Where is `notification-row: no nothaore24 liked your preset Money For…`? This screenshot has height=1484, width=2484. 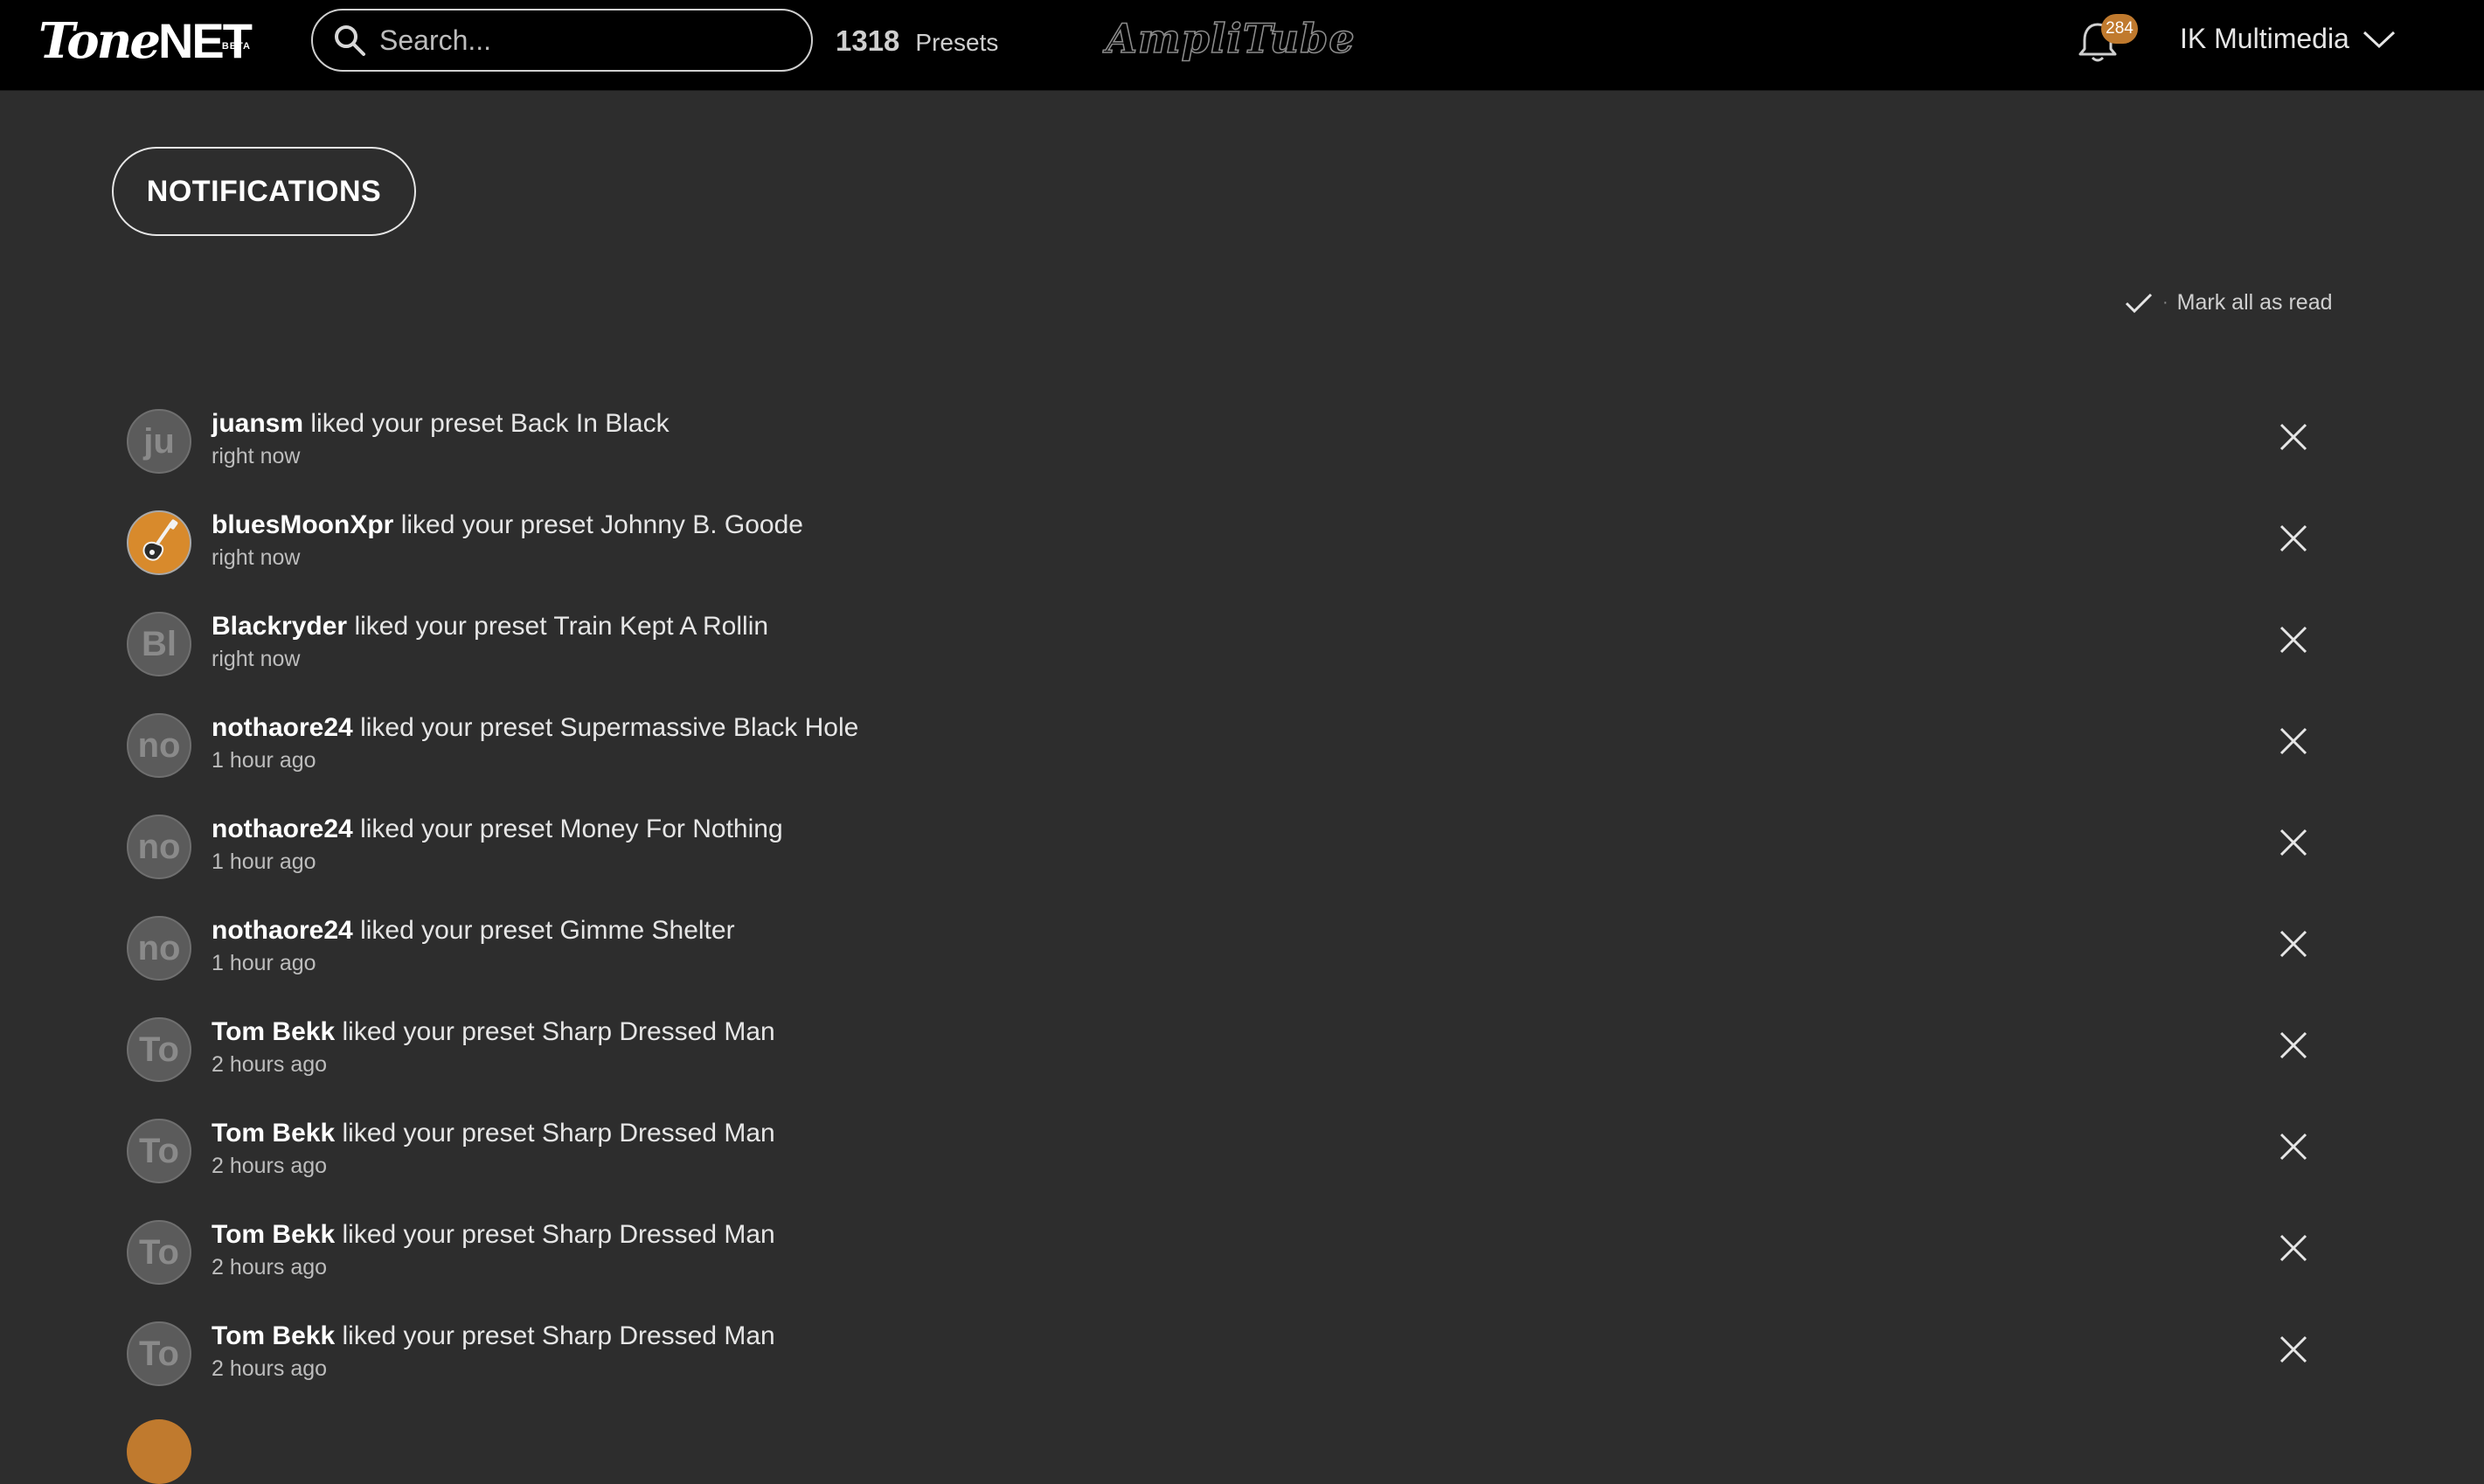 notification-row: no nothaore24 liked your preset Money For… is located at coordinates (1242, 847).